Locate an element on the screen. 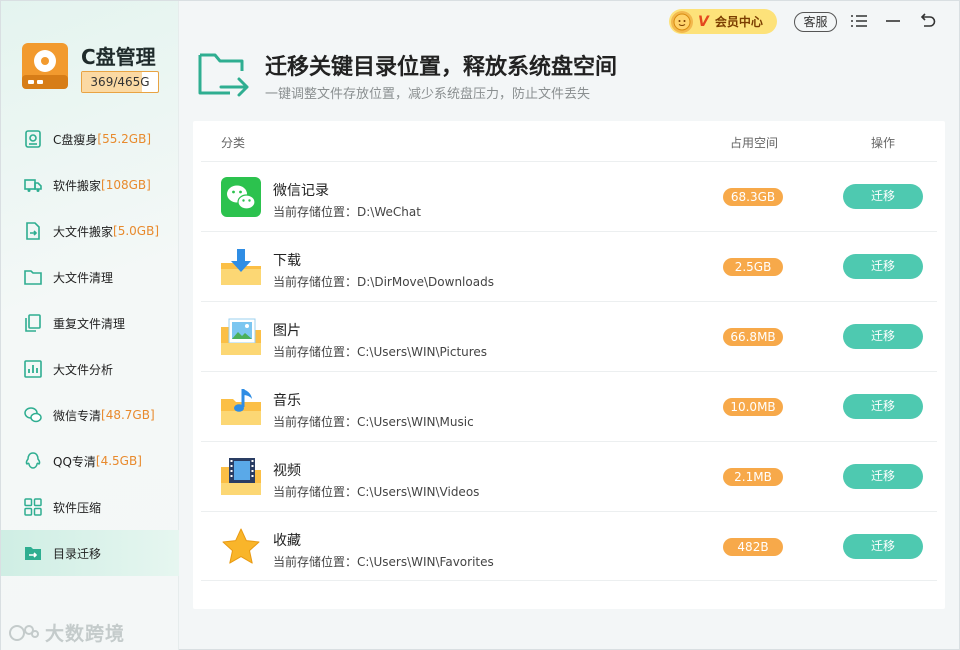  video-folder-icon is located at coordinates (241, 476).